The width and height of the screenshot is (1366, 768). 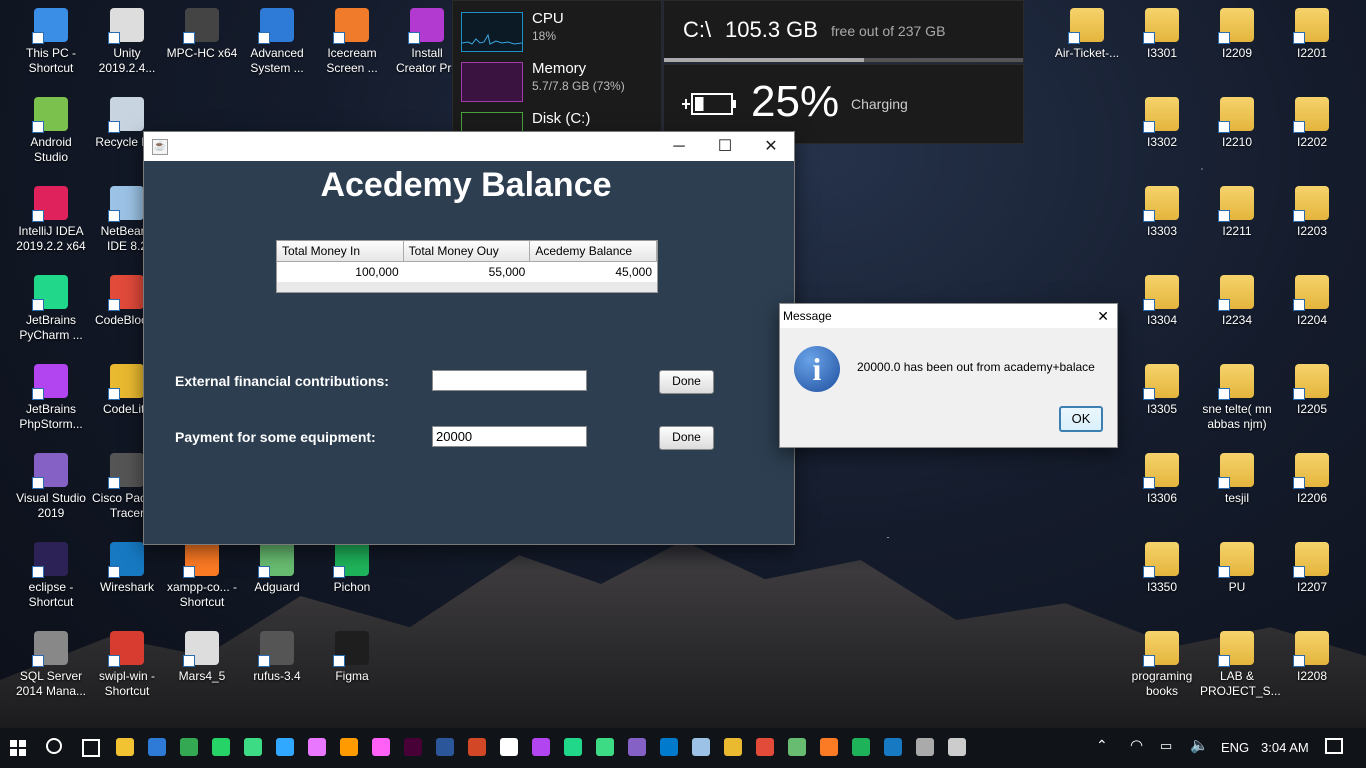 What do you see at coordinates (51, 131) in the screenshot?
I see `desktop-icon: Android Studio` at bounding box center [51, 131].